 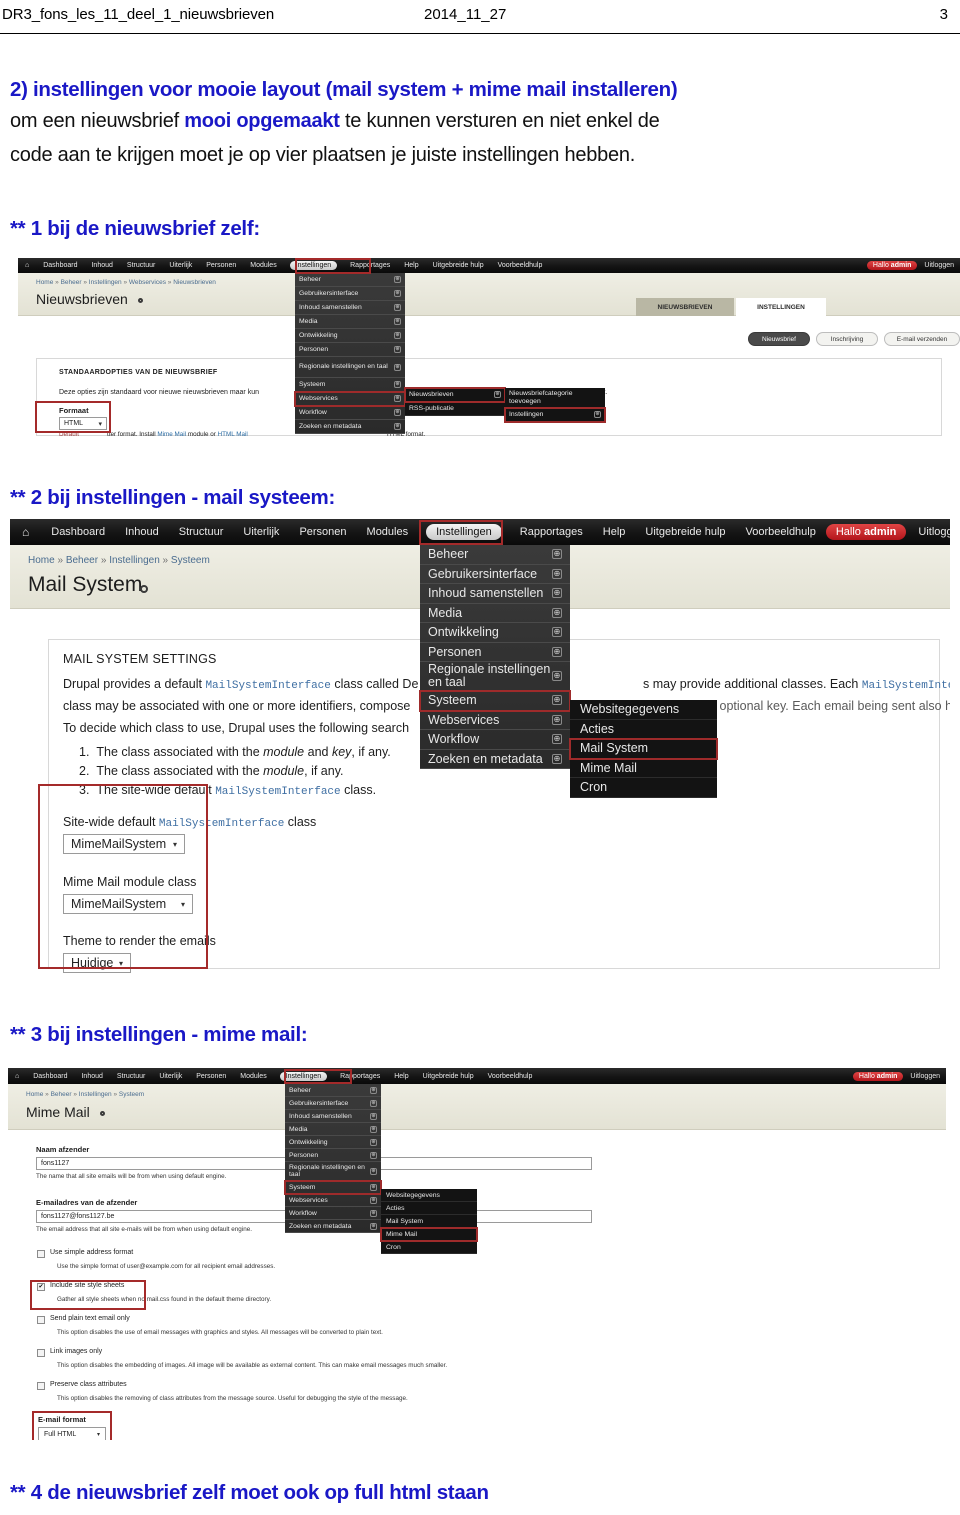 I want to click on menu-item-personen: Personen ⊕, so click(x=333, y=1155).